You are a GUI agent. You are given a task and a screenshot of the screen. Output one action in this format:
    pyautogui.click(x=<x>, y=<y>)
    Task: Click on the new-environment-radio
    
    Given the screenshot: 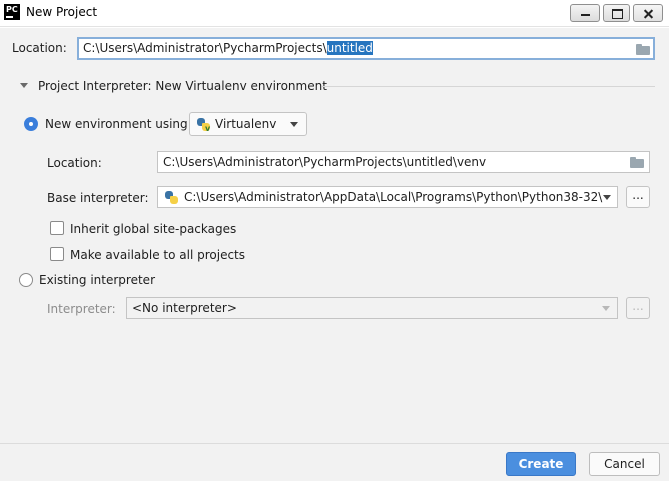 What is the action you would take?
    pyautogui.click(x=31, y=124)
    